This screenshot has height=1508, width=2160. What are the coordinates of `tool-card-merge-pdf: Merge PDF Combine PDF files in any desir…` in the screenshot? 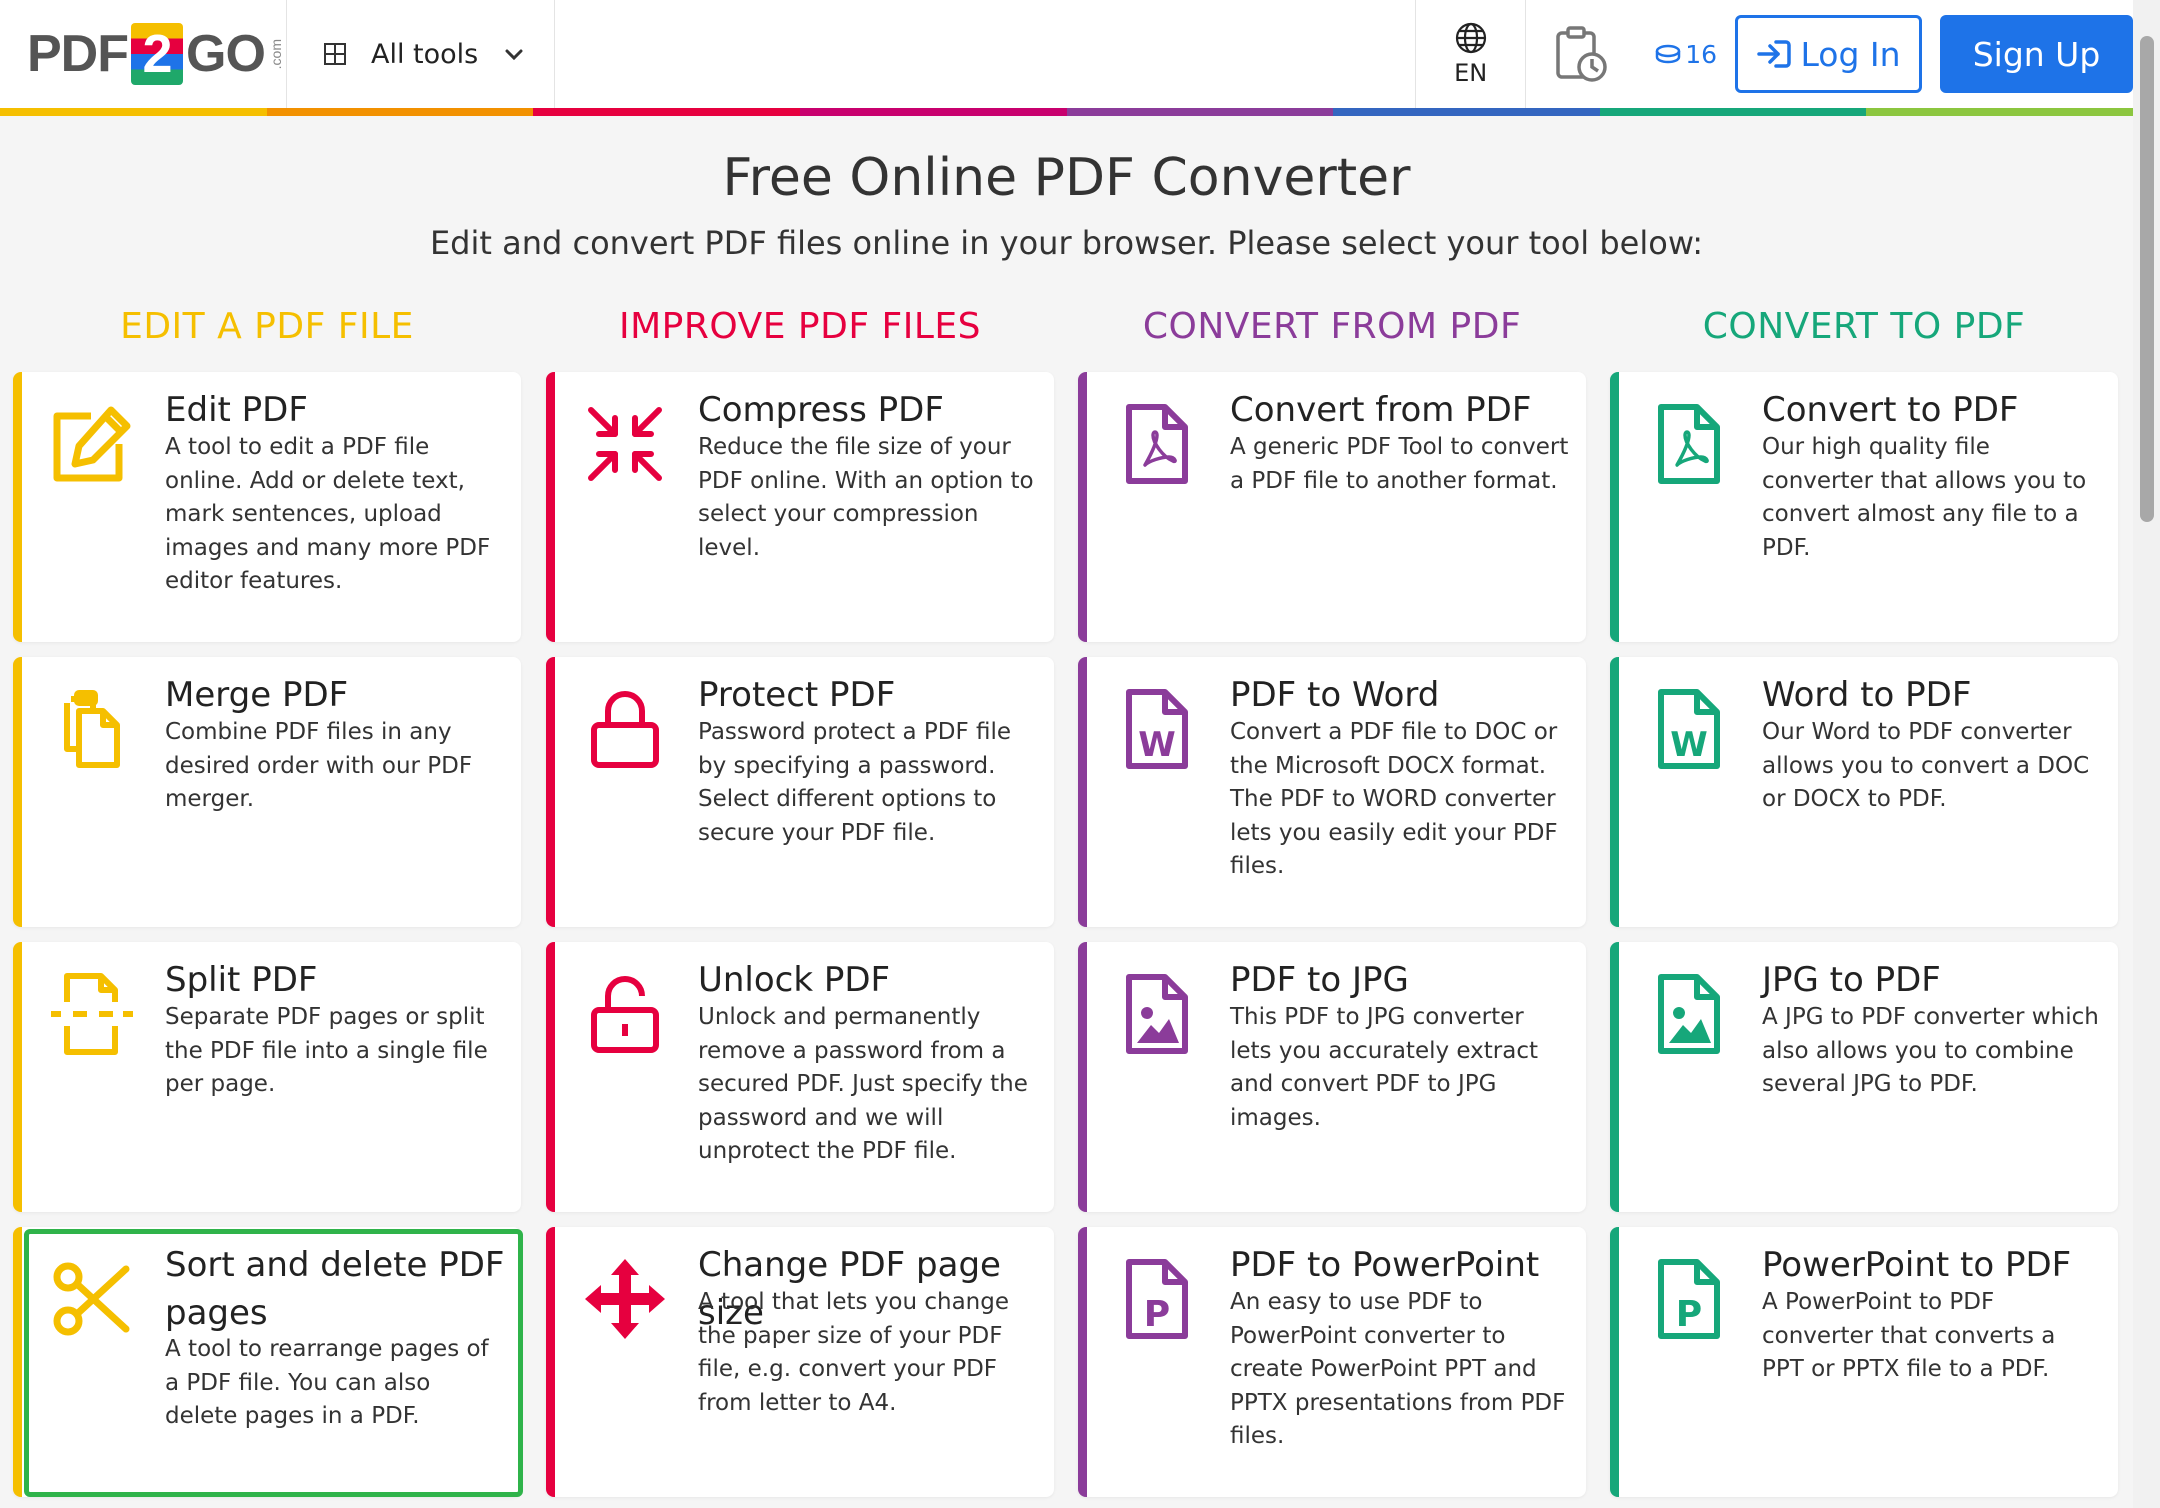 It's located at (267, 792).